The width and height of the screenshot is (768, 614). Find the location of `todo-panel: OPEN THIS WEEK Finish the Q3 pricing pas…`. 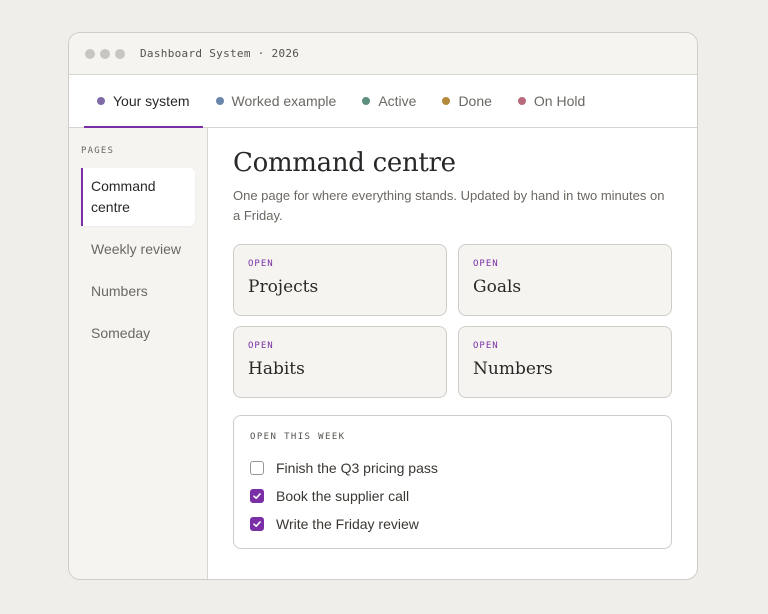

todo-panel: OPEN THIS WEEK Finish the Q3 pricing pas… is located at coordinates (452, 482).